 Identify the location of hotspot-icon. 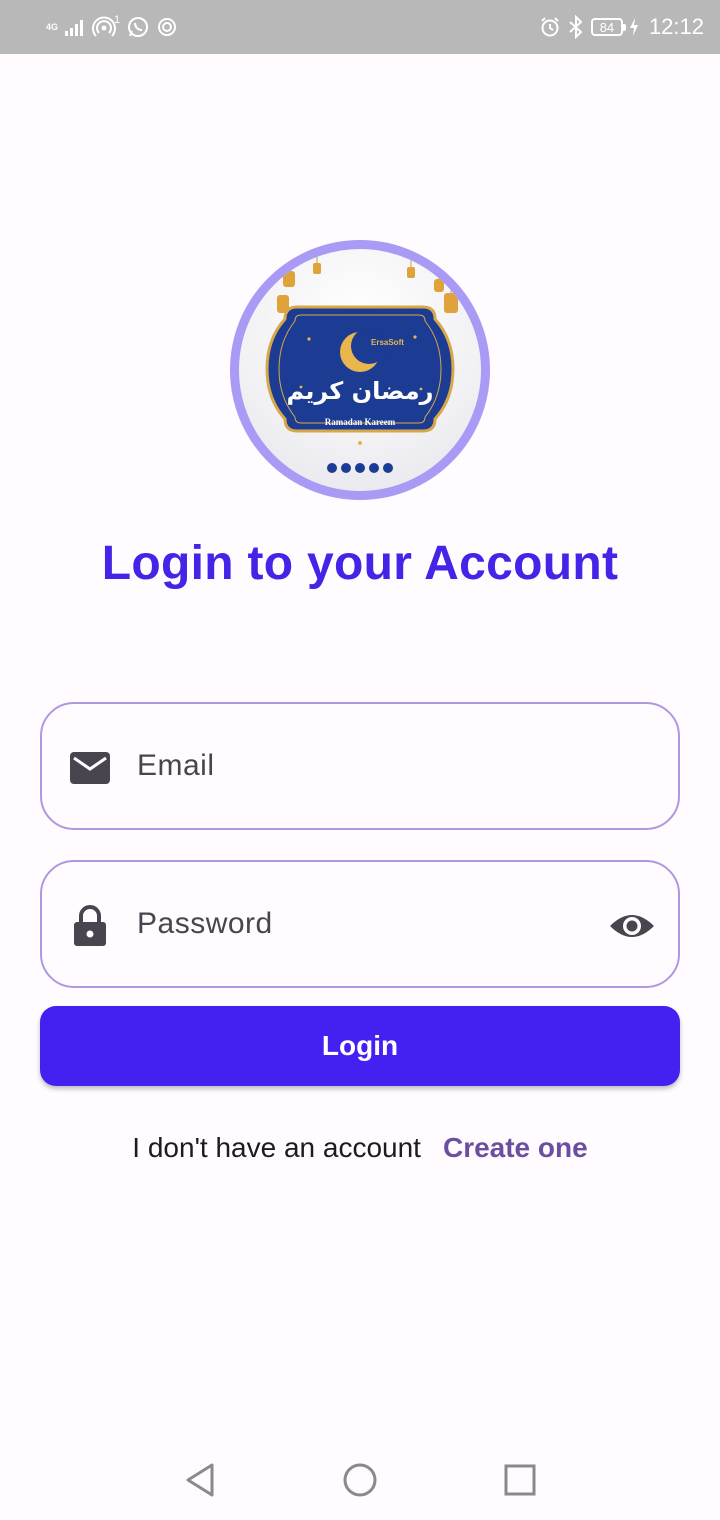
(104, 26).